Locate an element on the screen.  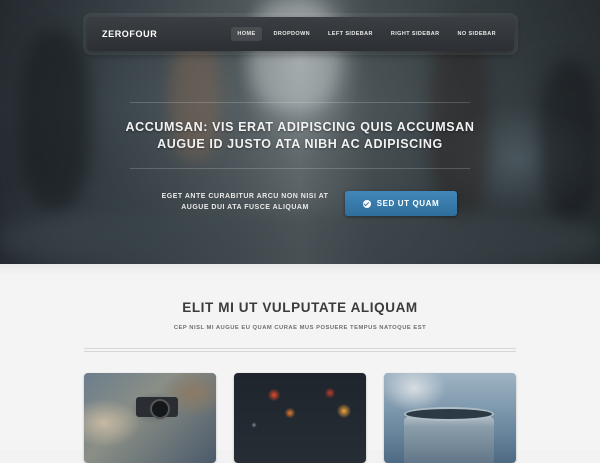
nav-item-home: HOME is located at coordinates (246, 34).